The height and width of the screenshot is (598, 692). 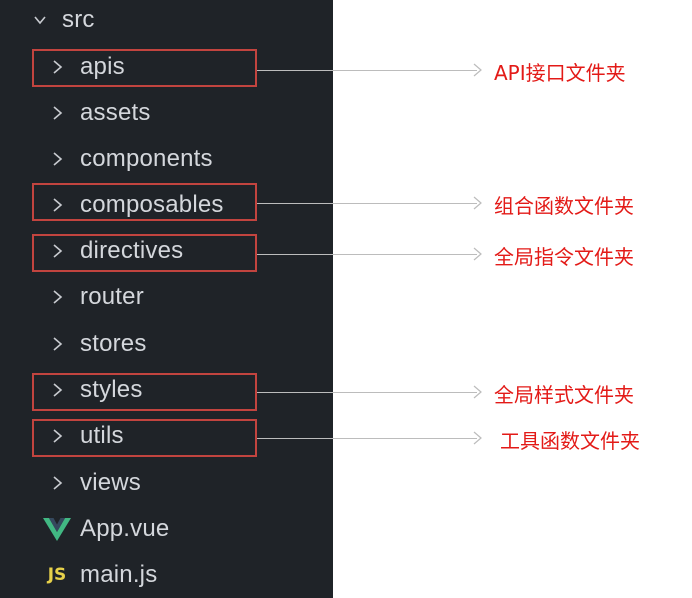 I want to click on annotation-label: 全局样式文件夹, so click(x=564, y=395).